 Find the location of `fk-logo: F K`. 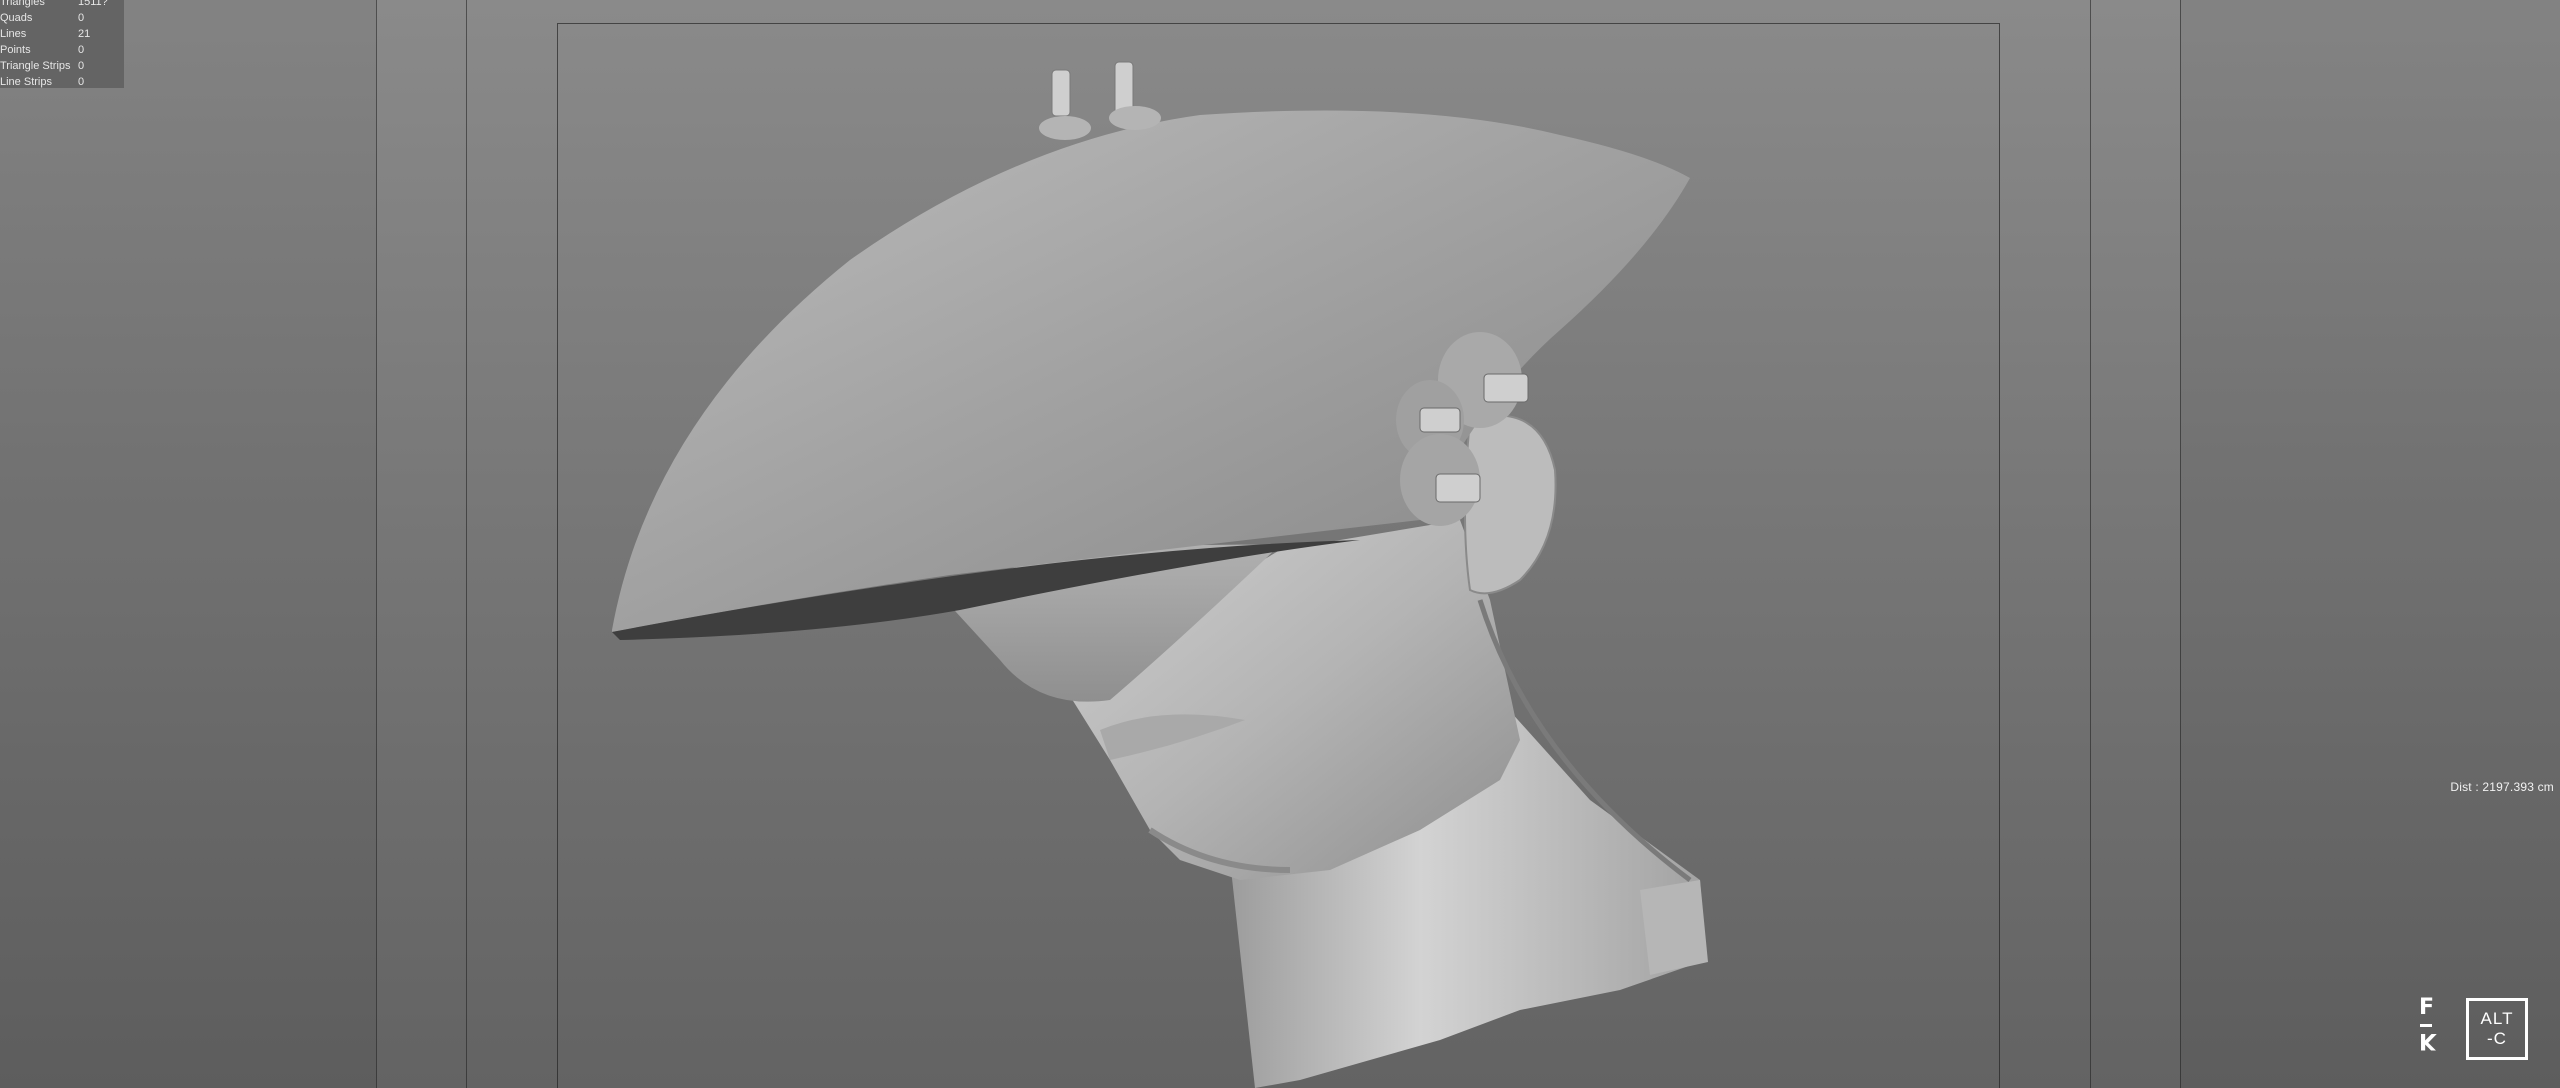

fk-logo: F K is located at coordinates (2427, 1028).